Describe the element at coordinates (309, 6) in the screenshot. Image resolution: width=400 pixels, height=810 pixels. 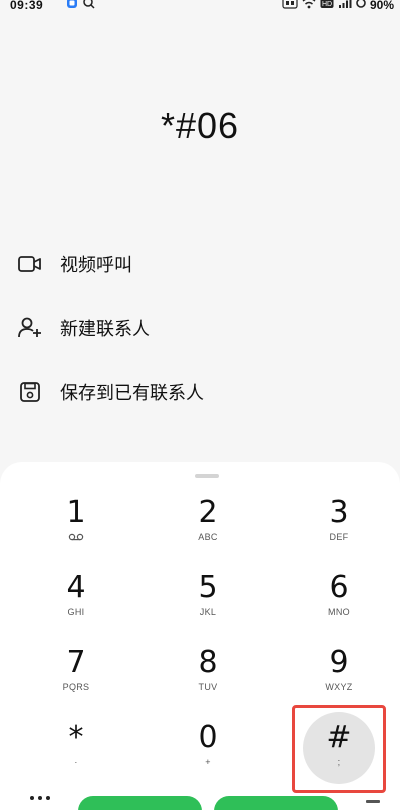
I see `wifi-icon` at that location.